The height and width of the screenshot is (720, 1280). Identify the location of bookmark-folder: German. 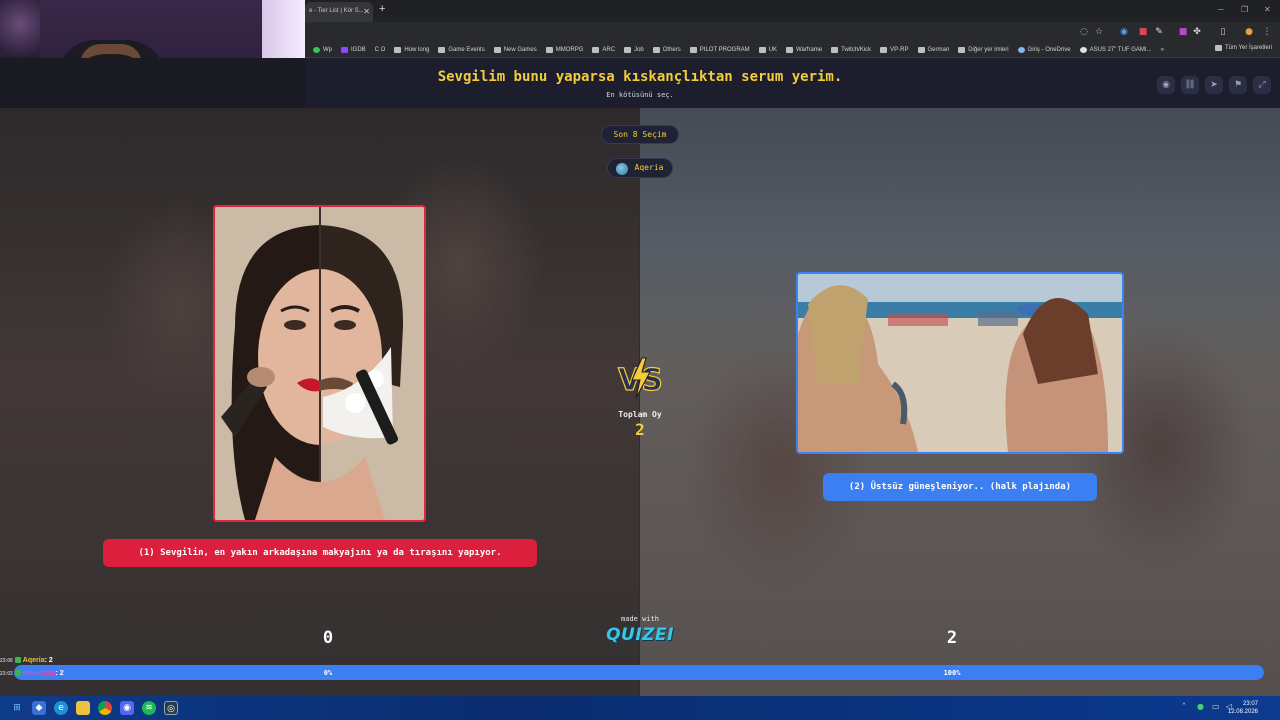
(933, 49).